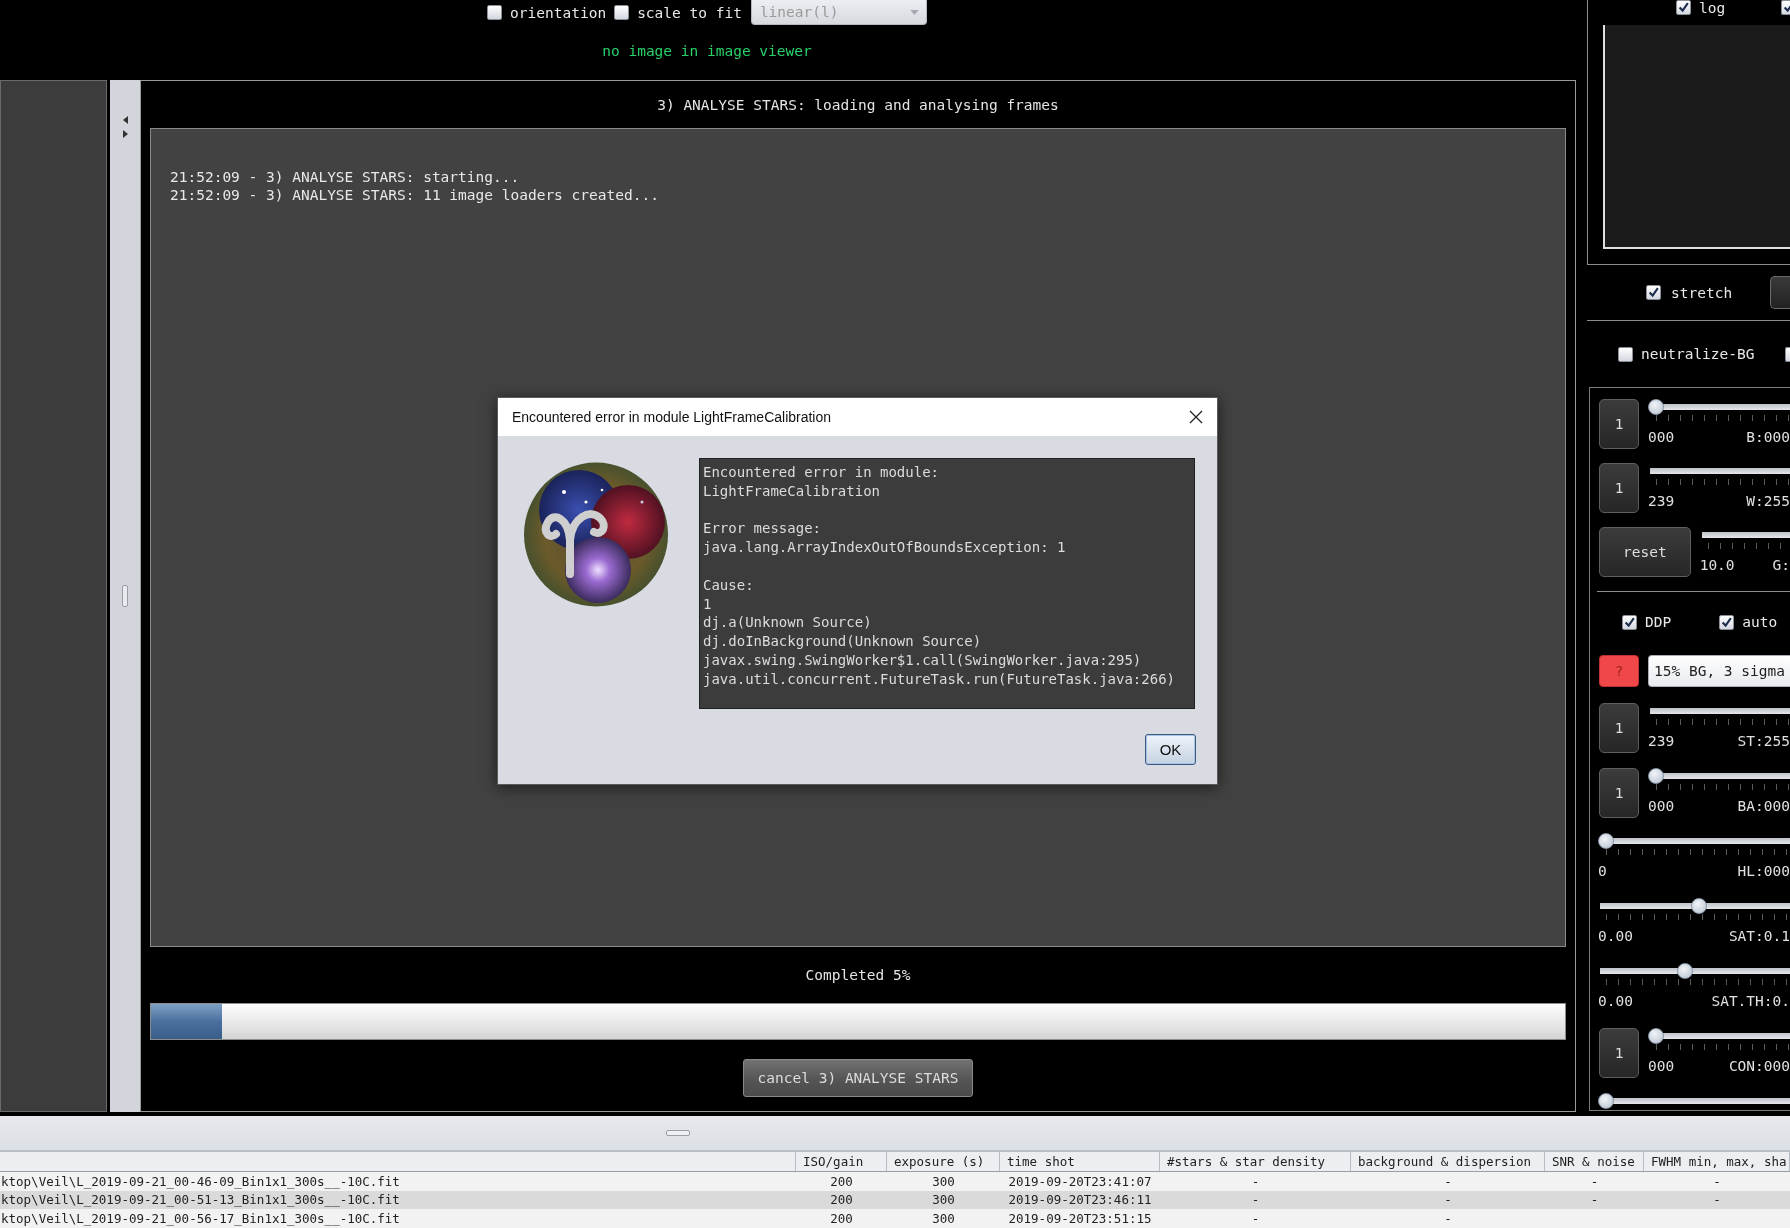  What do you see at coordinates (1694, 1101) in the screenshot?
I see `slider-track` at bounding box center [1694, 1101].